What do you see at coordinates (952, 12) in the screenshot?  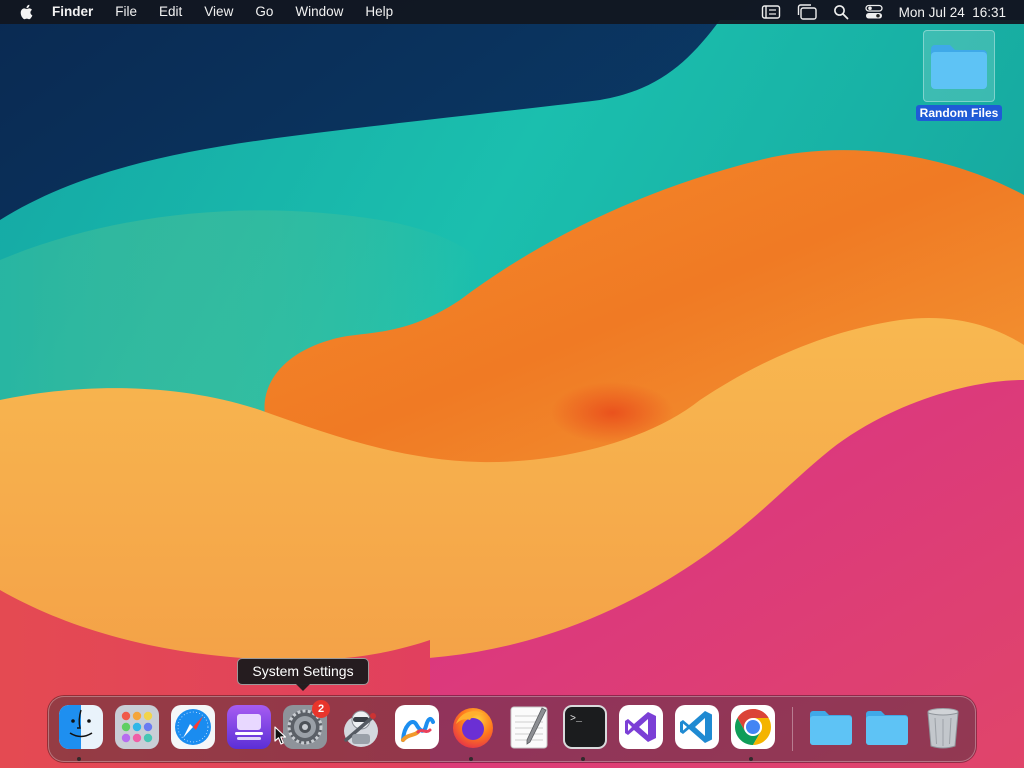 I see `menu-bar-clock: Mon Jul 24 16:31` at bounding box center [952, 12].